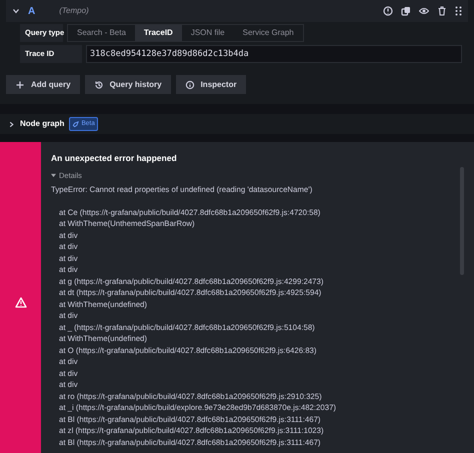 Image resolution: width=474 pixels, height=453 pixels. I want to click on datasource-name: (Tempo), so click(74, 11).